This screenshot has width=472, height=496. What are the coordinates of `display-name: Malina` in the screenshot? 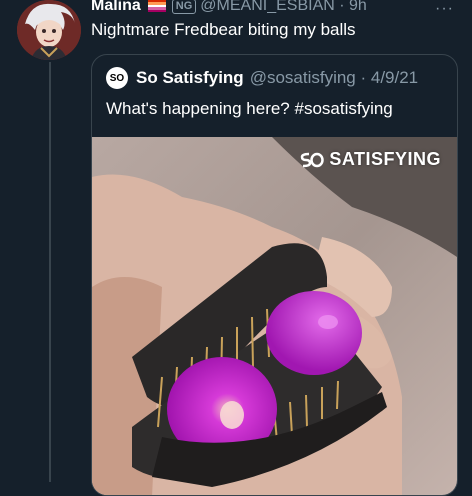 It's located at (116, 7).